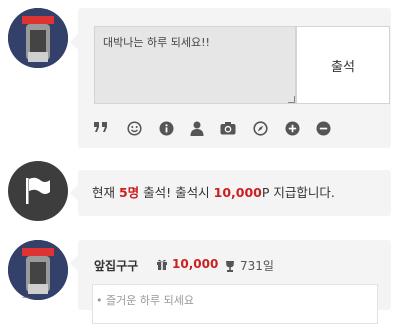 The width and height of the screenshot is (400, 324). What do you see at coordinates (38, 270) in the screenshot?
I see `entry-avatar` at bounding box center [38, 270].